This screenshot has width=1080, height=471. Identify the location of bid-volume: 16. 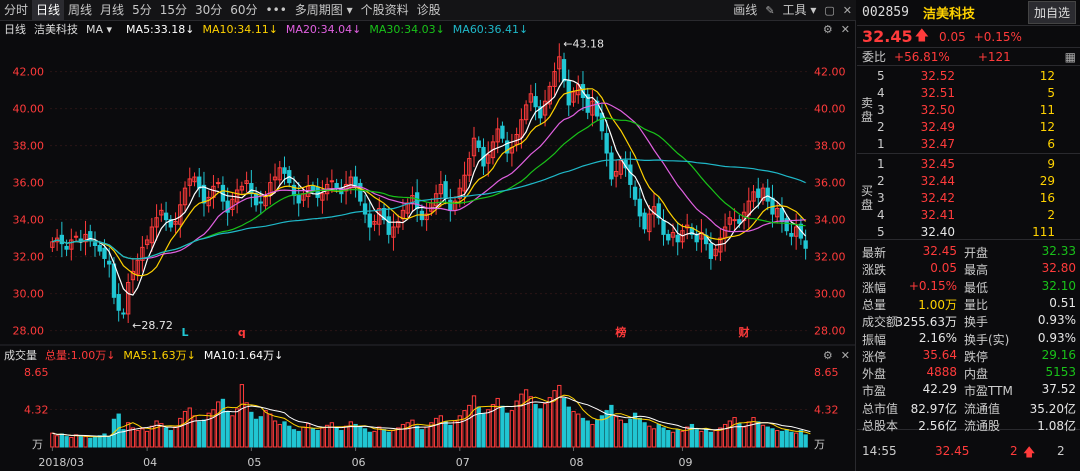
(1047, 198).